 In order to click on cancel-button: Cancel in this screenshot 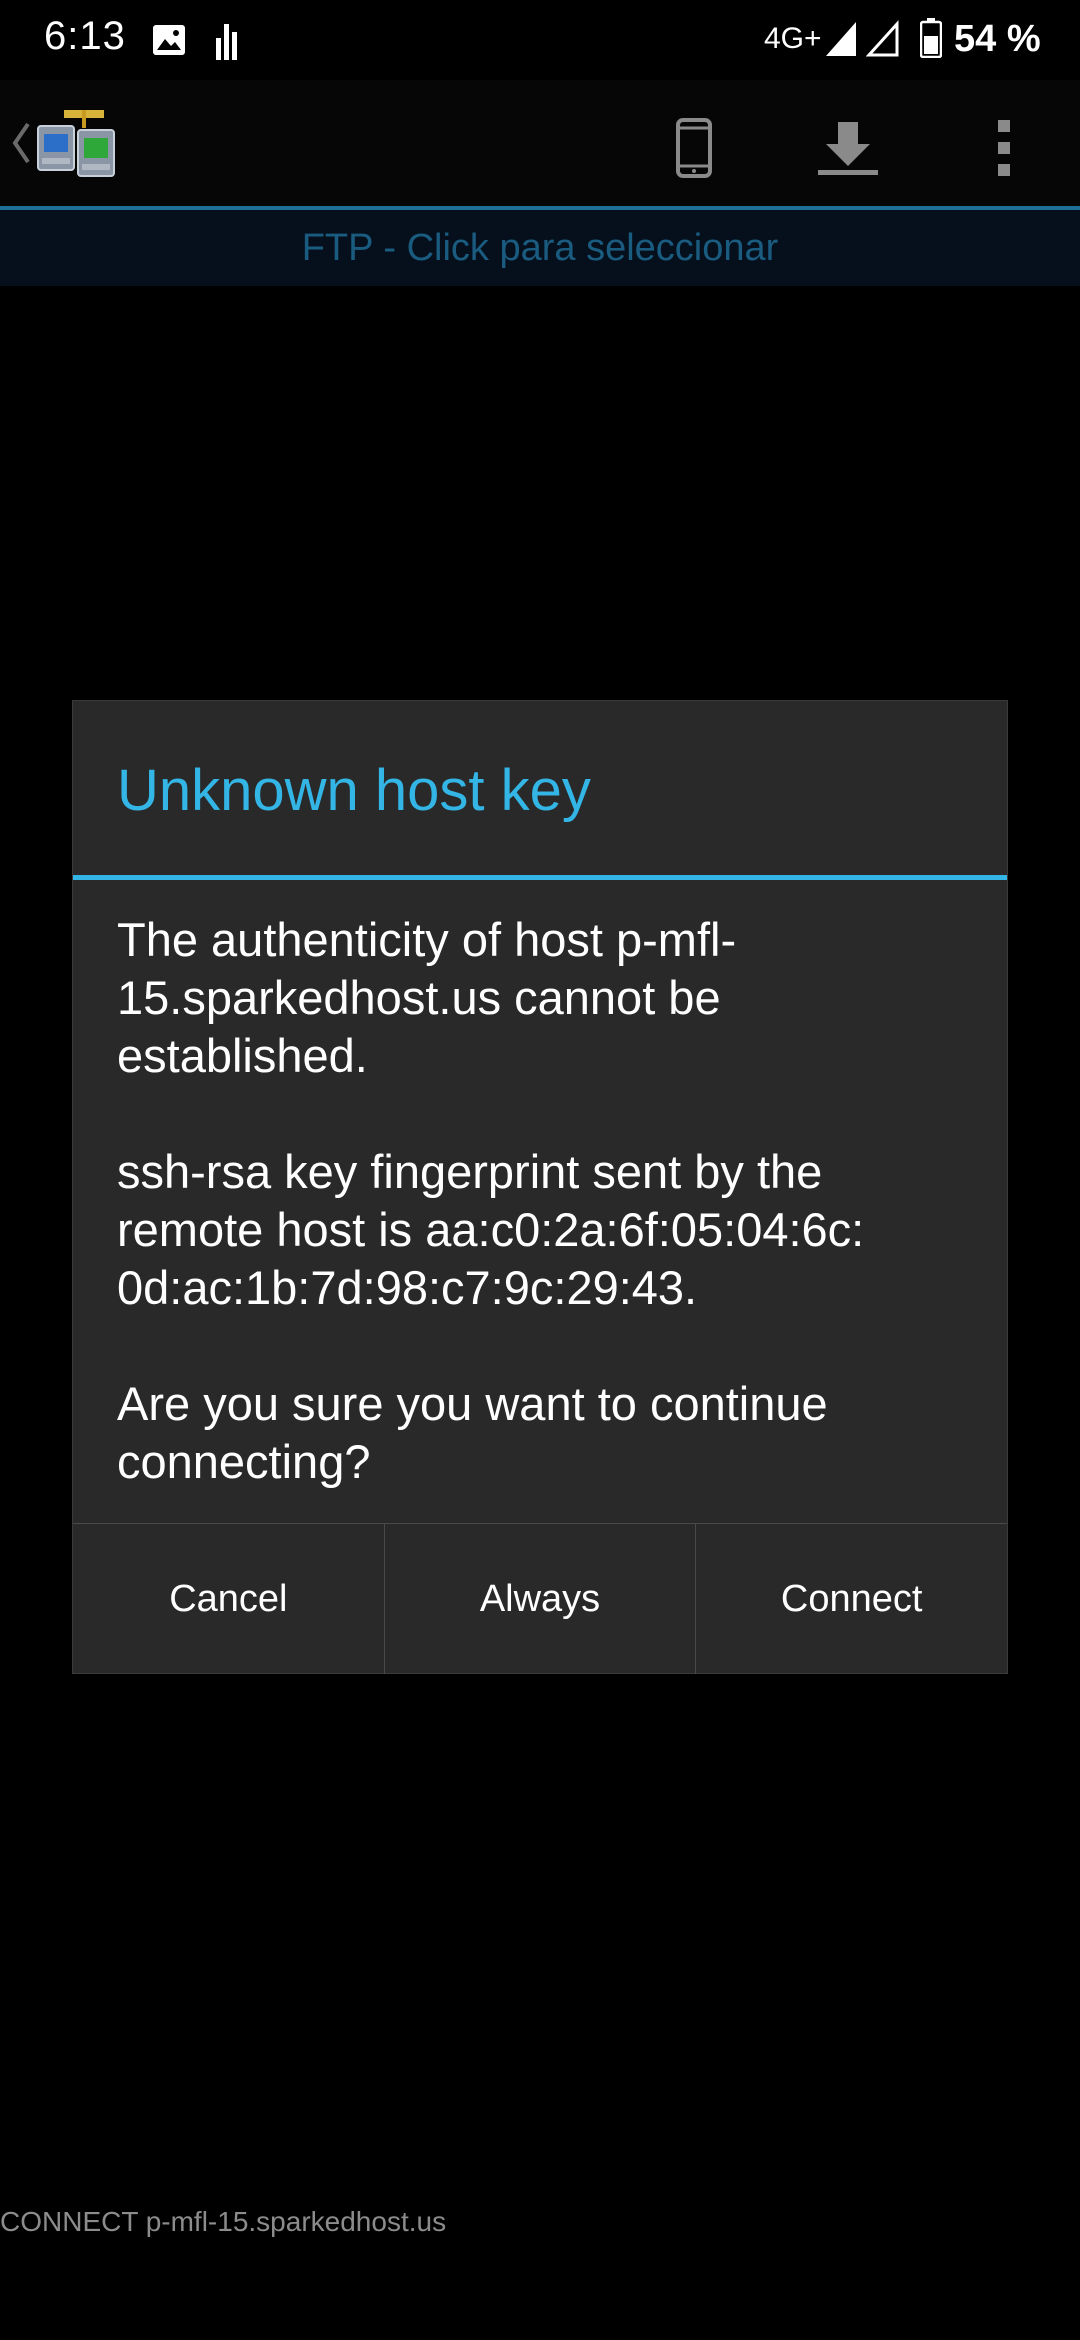, I will do `click(228, 1599)`.